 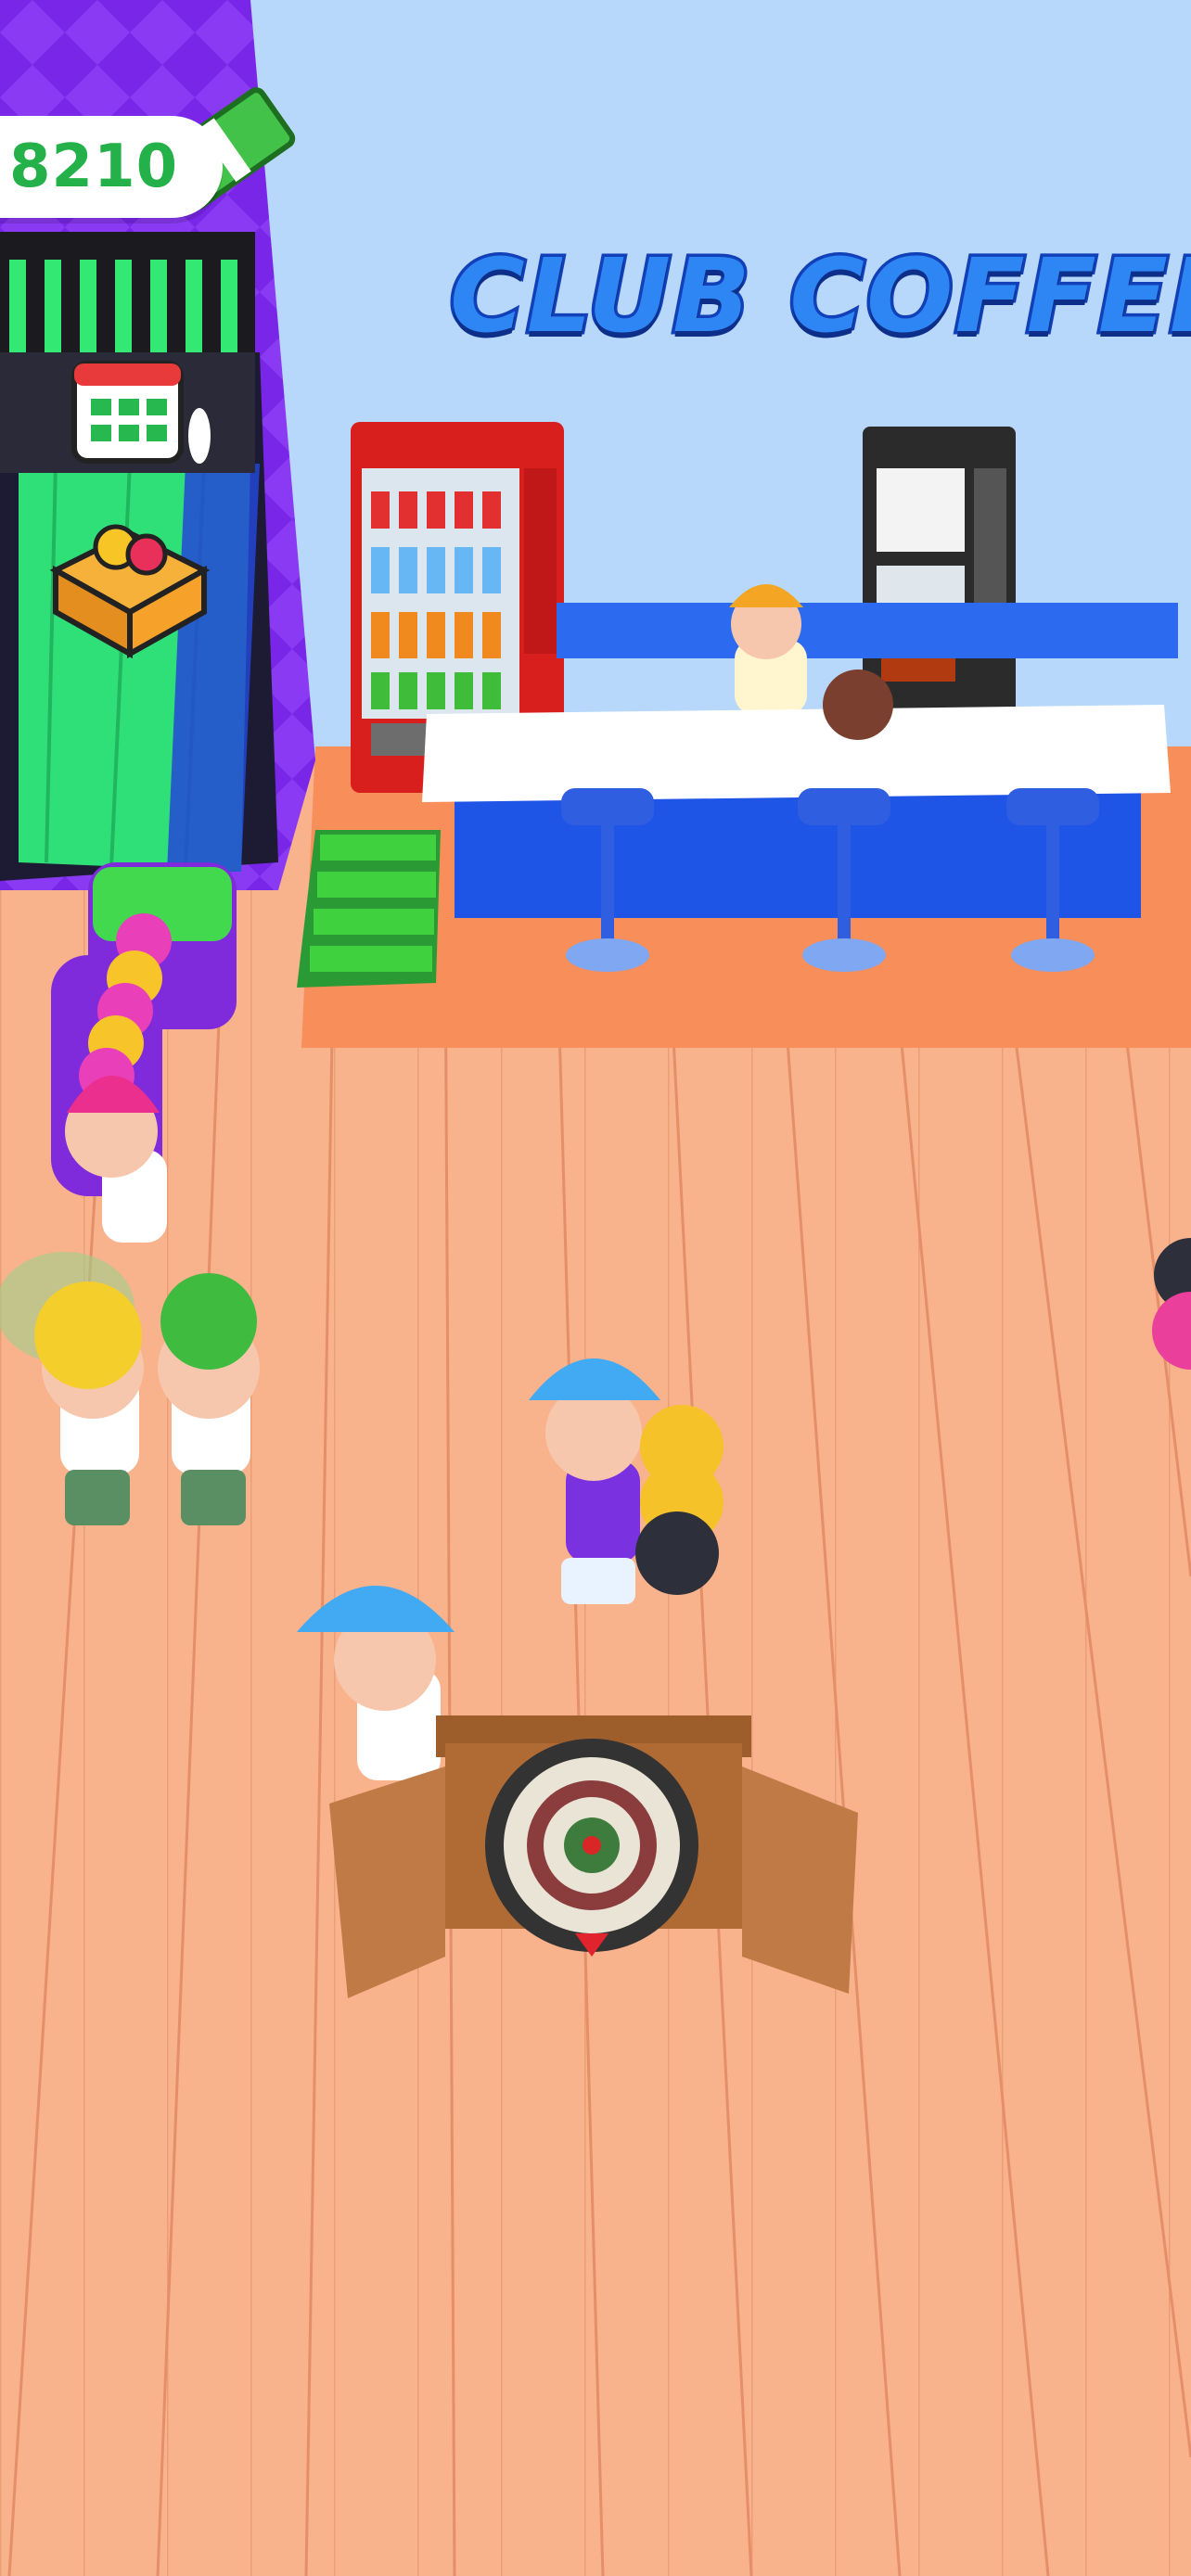 What do you see at coordinates (939, 570) in the screenshot?
I see `coffee-machine` at bounding box center [939, 570].